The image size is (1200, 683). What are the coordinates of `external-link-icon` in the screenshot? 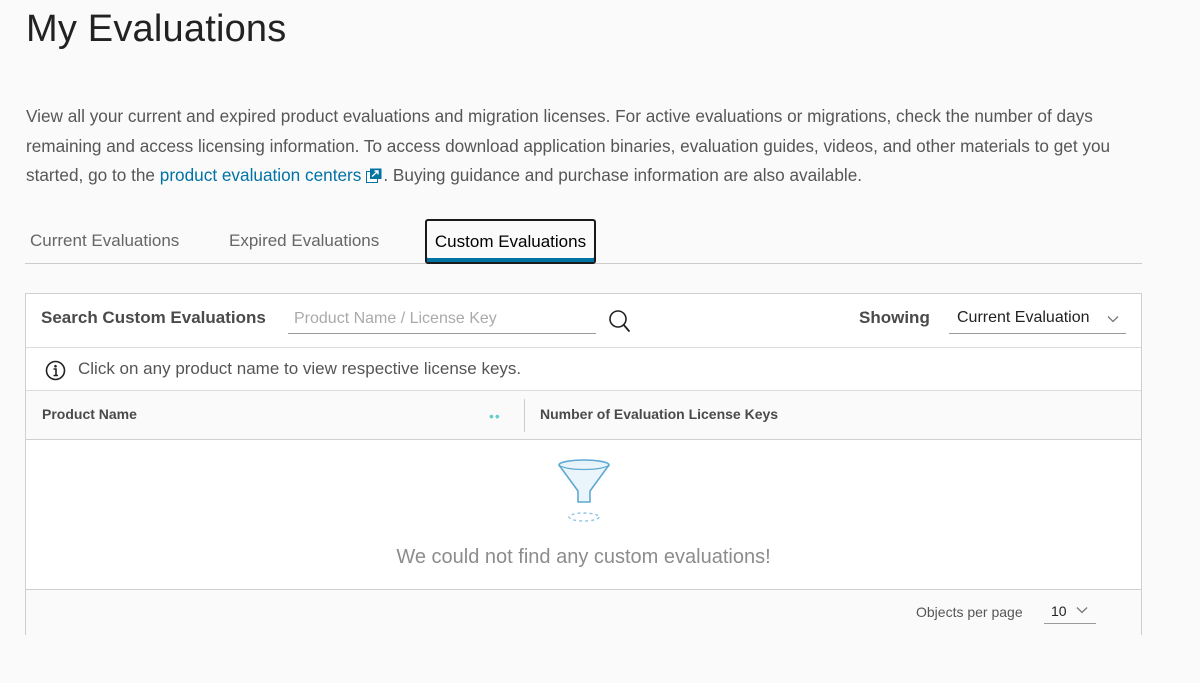 It's located at (374, 175).